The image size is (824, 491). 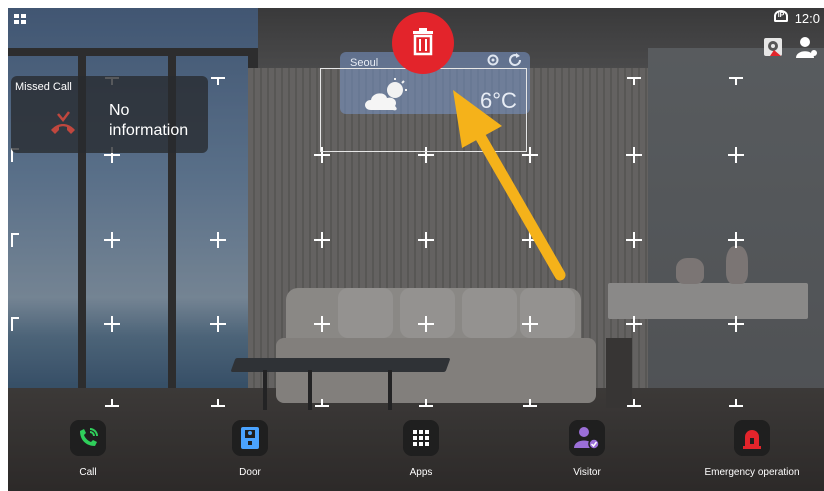 I want to click on door-icon, so click(x=250, y=438).